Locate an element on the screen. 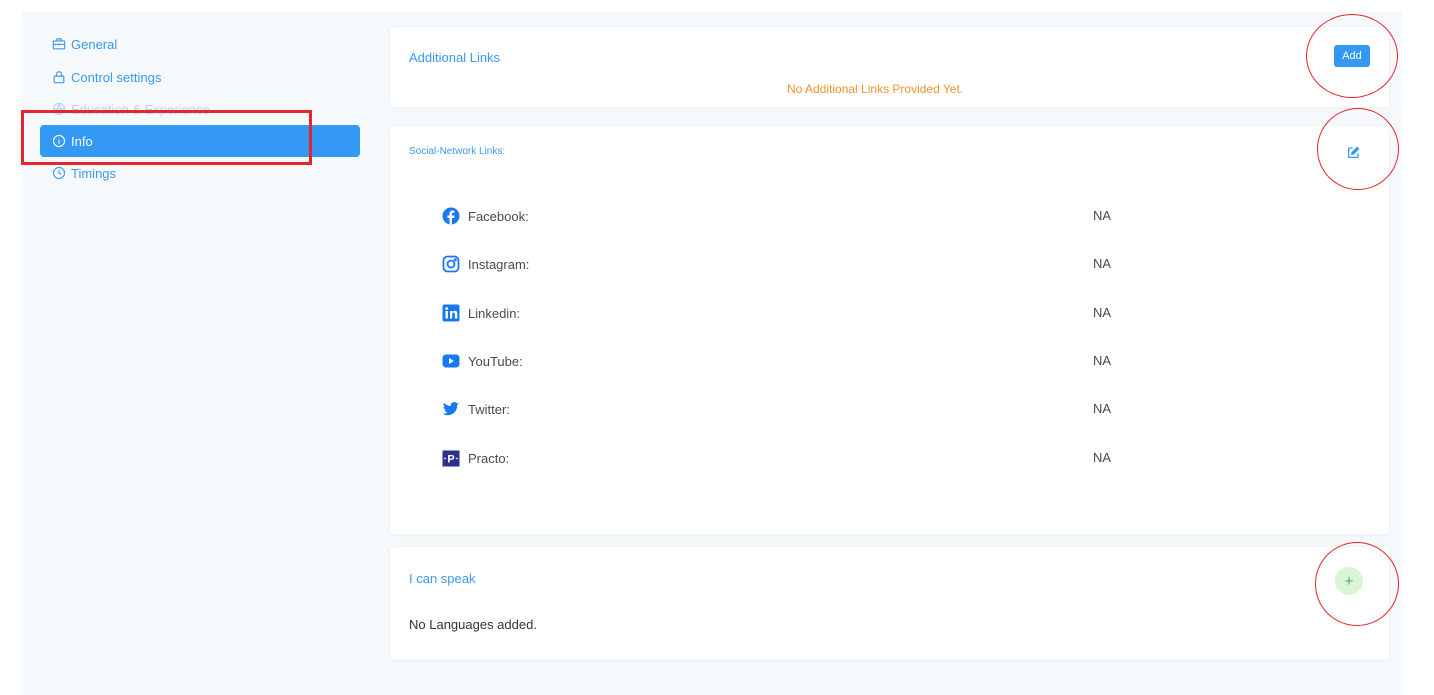 The height and width of the screenshot is (695, 1434). social-label: Twitter: is located at coordinates (489, 409).